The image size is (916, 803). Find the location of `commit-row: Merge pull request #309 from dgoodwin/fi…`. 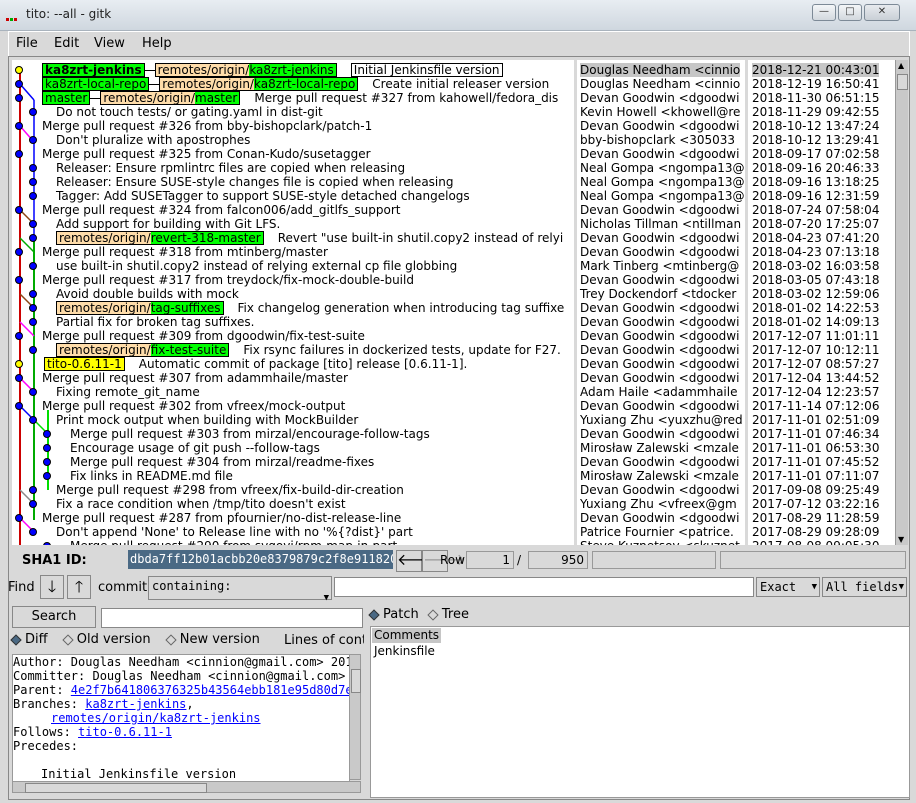

commit-row: Merge pull request #309 from dgoodwin/fi… is located at coordinates (203, 336).